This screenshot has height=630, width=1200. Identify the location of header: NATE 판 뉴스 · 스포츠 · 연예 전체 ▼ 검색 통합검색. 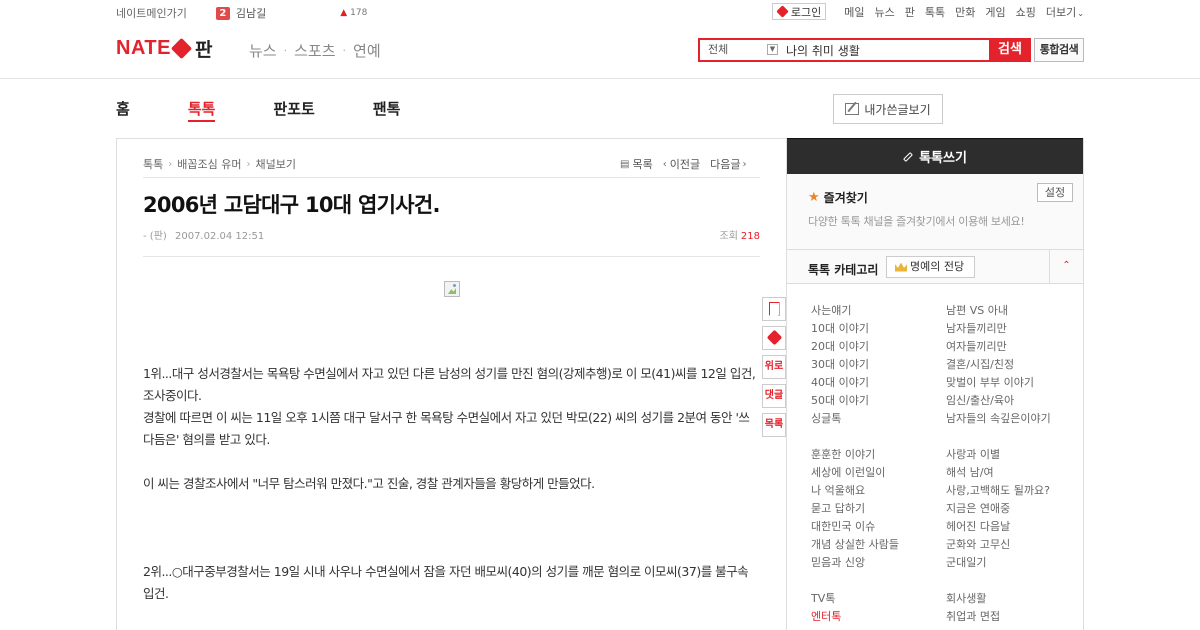
(600, 52).